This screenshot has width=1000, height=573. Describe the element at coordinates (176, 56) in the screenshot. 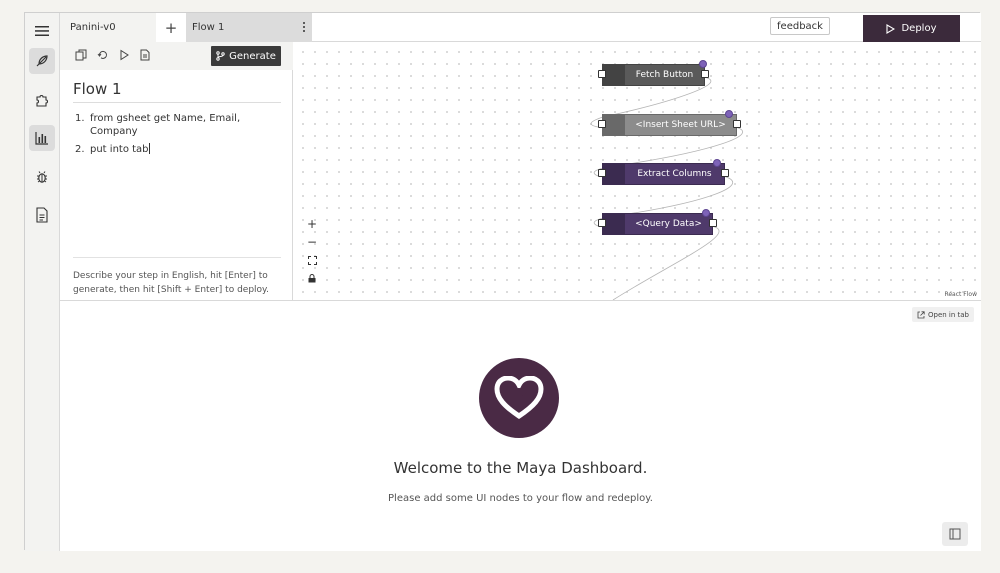

I see `editor-toolbar: Generate` at that location.